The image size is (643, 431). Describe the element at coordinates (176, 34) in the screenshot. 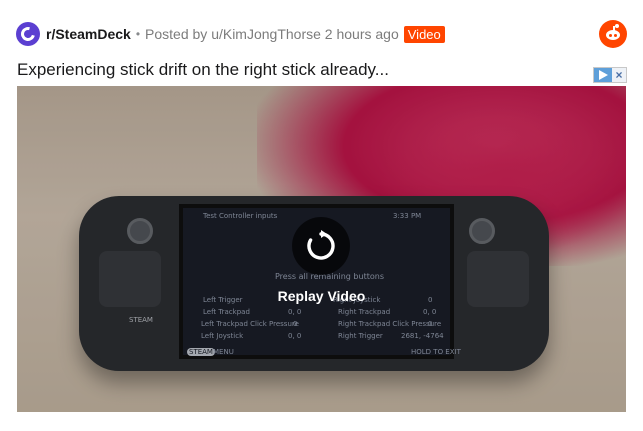

I see `posted-by-label: Posted by` at that location.